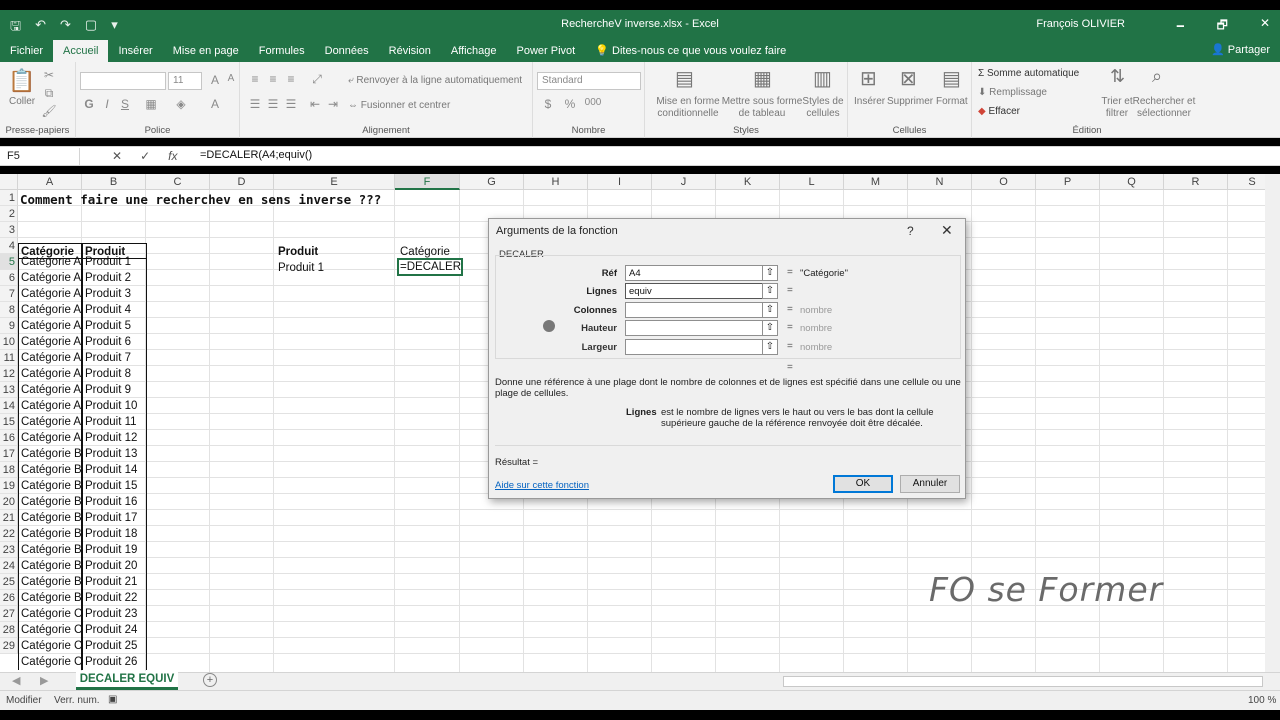 This screenshot has width=1280, height=720. Describe the element at coordinates (114, 550) in the screenshot. I see `data-cell-produit: Produit 19` at that location.